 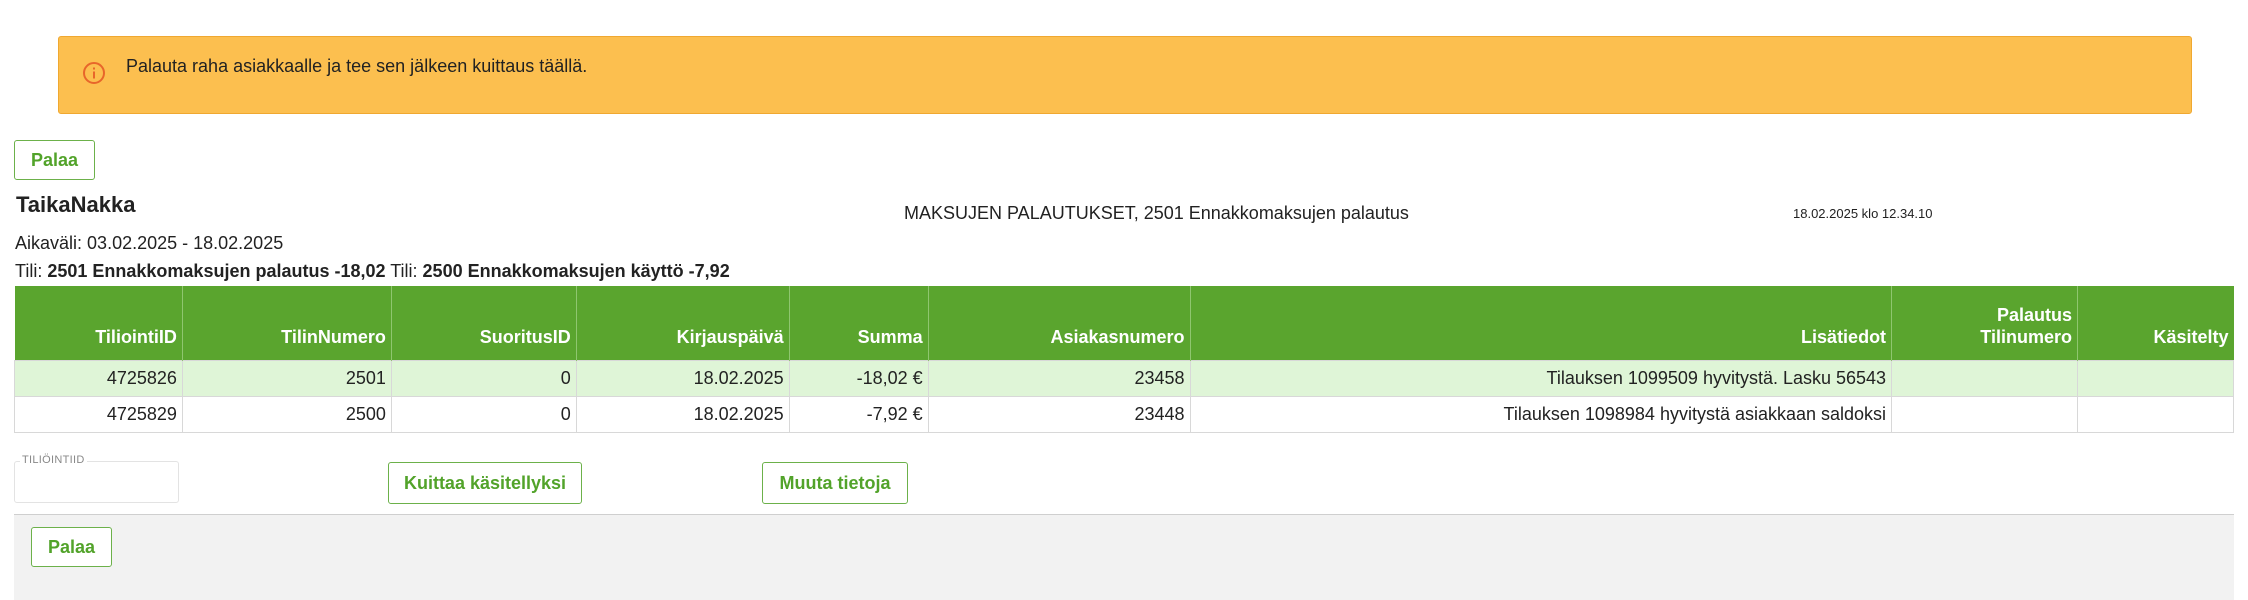 I want to click on header-suoritusid: SuoritusID, so click(x=484, y=323).